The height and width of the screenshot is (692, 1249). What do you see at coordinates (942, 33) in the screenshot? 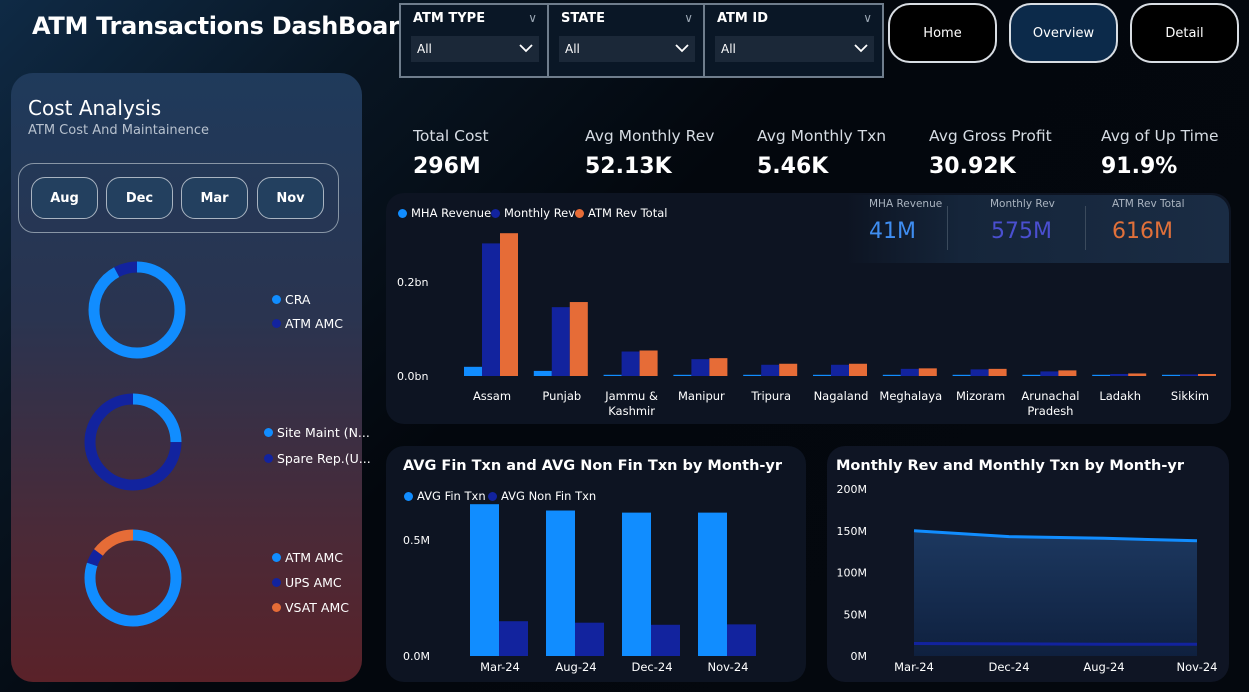
I see `home-button: Home` at bounding box center [942, 33].